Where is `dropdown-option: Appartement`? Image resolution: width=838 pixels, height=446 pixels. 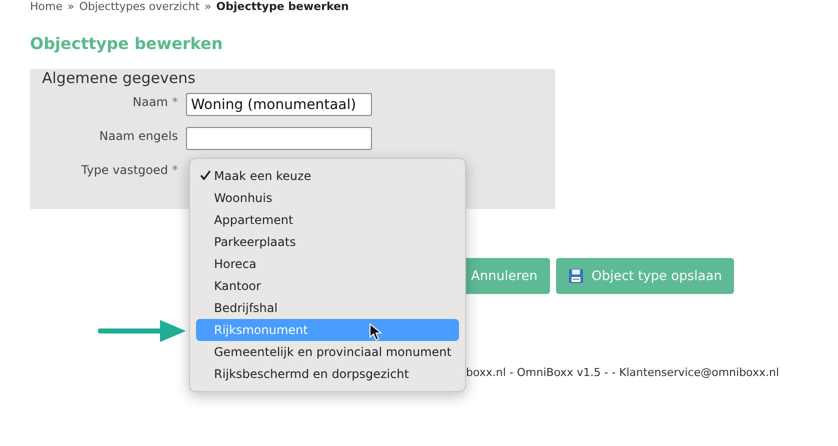
dropdown-option: Appartement is located at coordinates (327, 220).